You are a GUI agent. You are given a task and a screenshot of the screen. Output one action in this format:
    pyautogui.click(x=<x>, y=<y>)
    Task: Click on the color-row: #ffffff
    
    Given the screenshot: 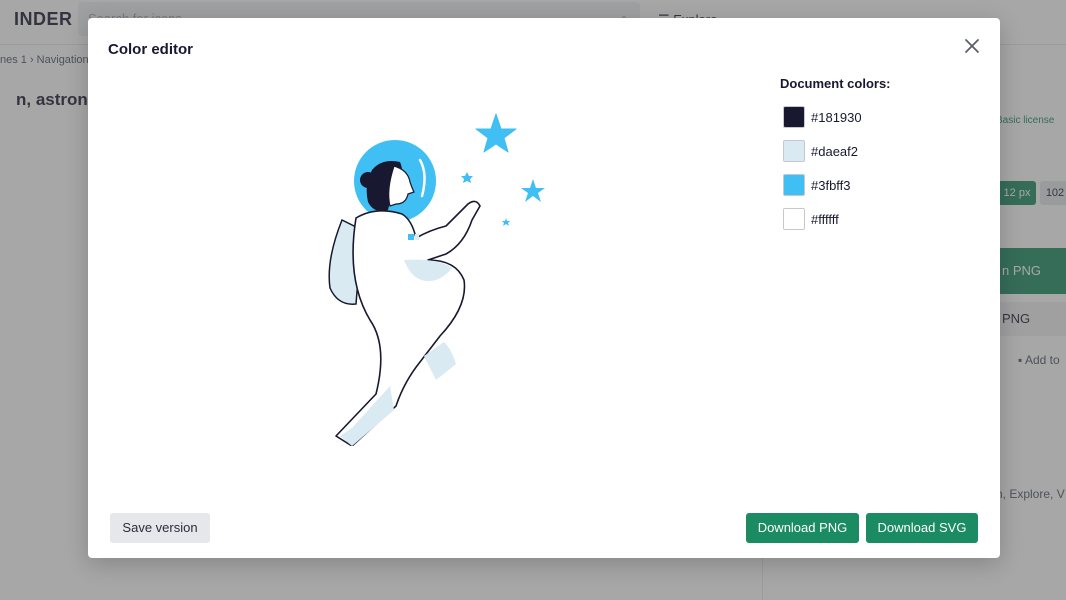 What is the action you would take?
    pyautogui.click(x=880, y=219)
    